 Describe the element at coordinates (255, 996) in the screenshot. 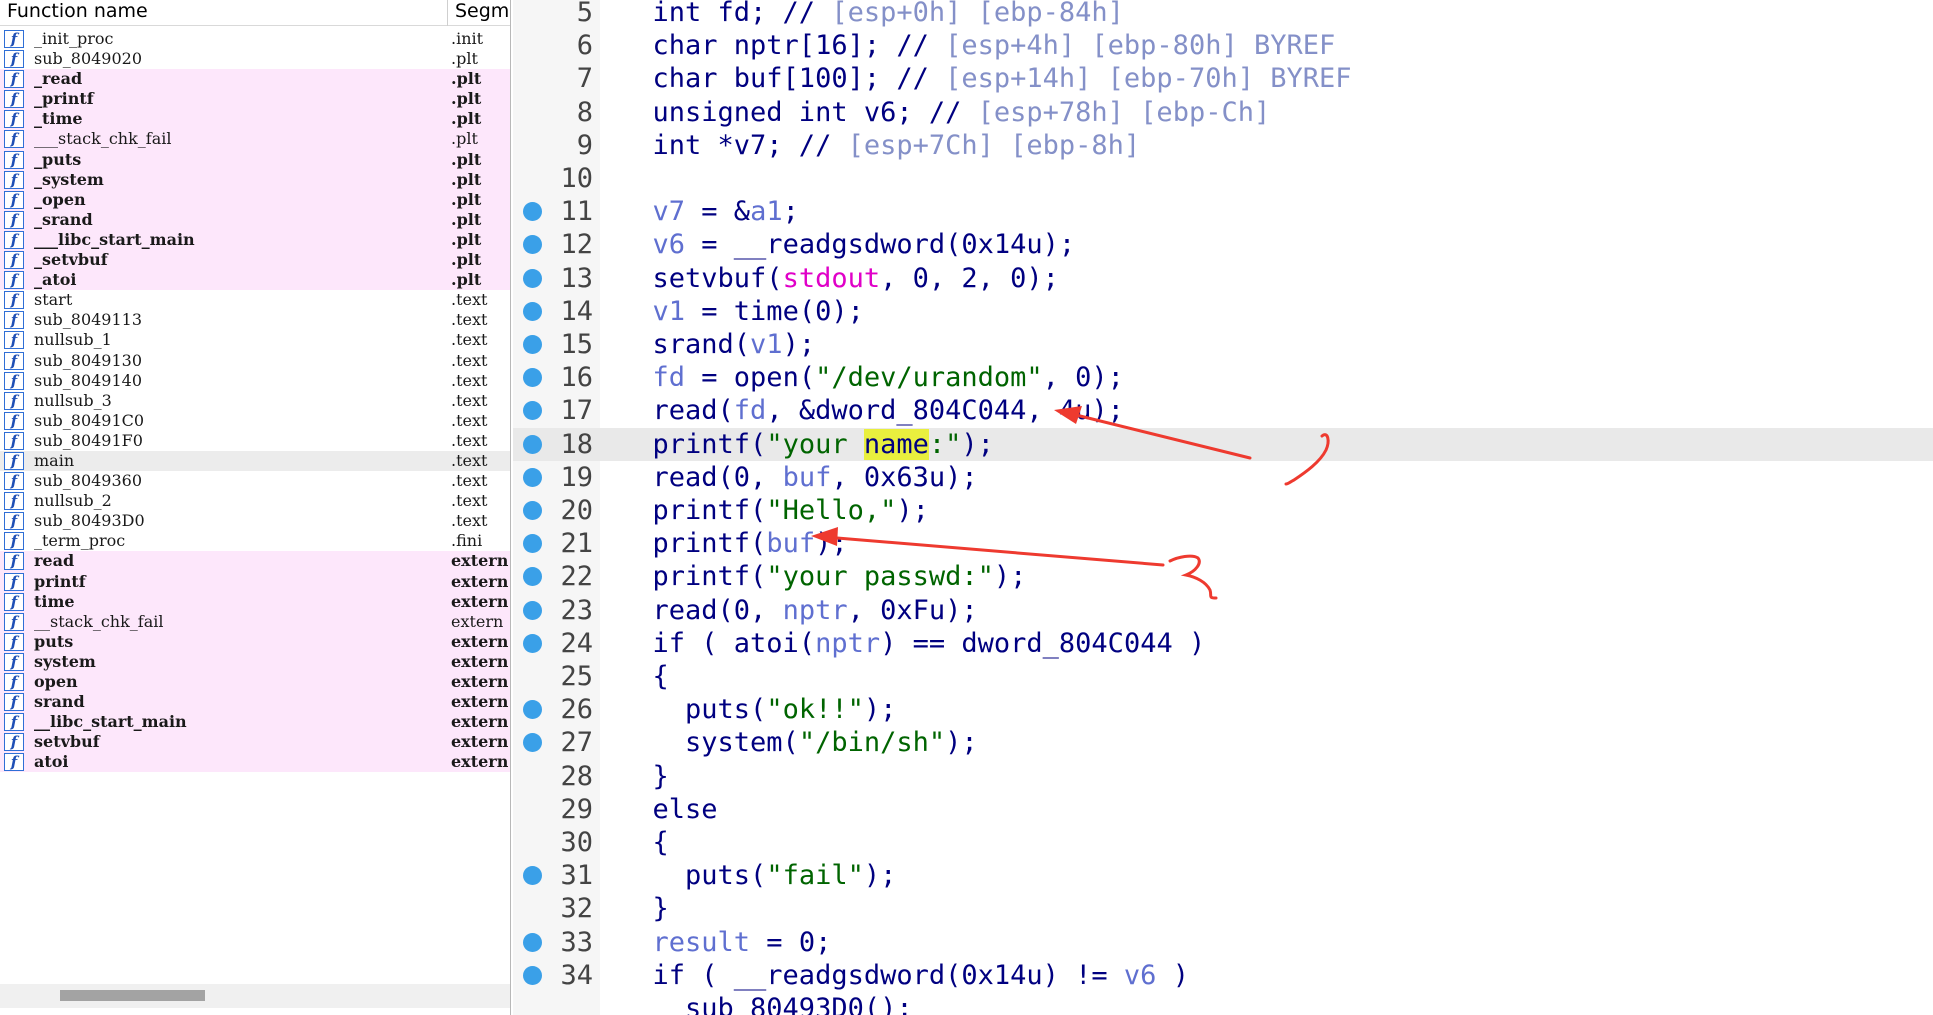

I see `horizontal-scrollbar` at that location.